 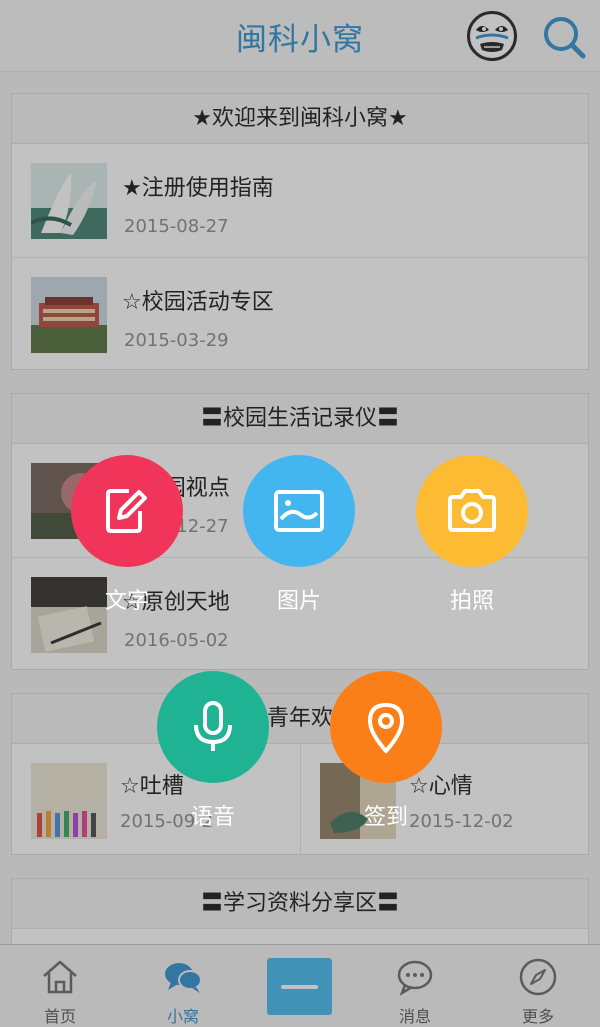 I want to click on location-pin-icon, so click(x=386, y=728).